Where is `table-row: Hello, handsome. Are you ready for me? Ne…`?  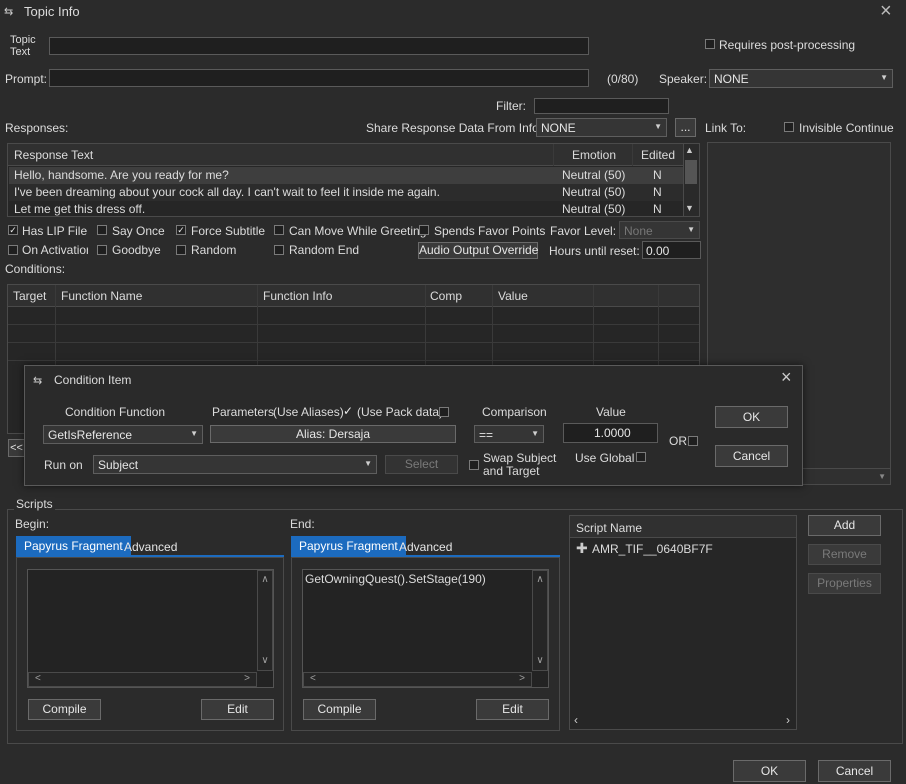 table-row: Hello, handsome. Are you ready for me? Ne… is located at coordinates (346, 175).